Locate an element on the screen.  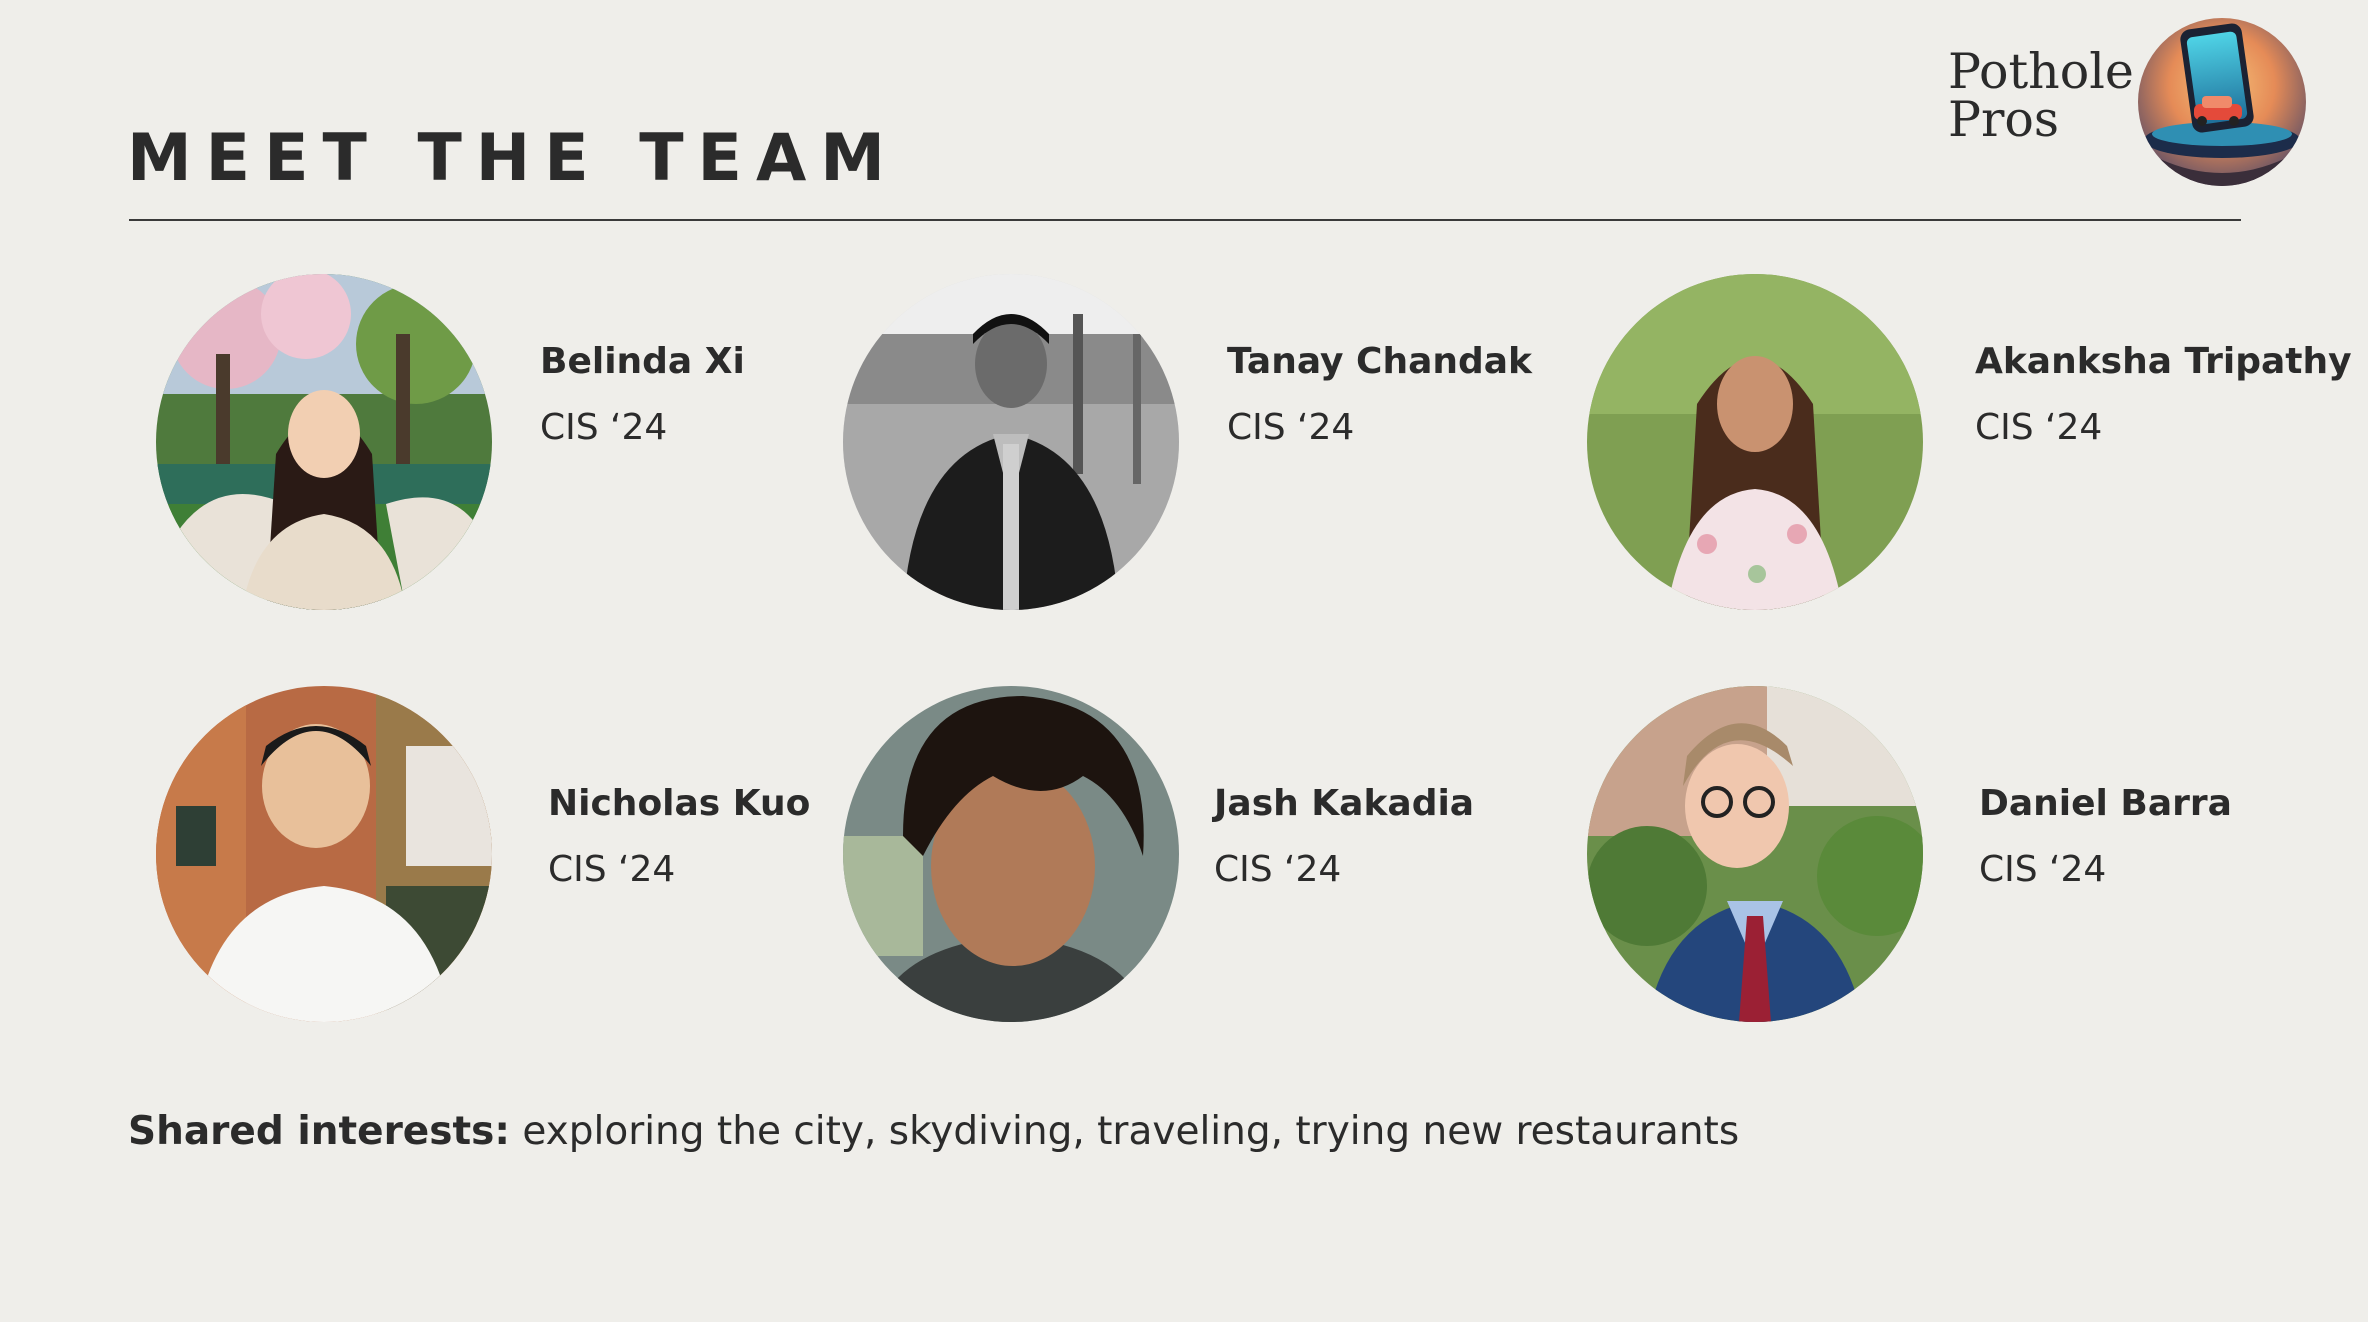
member-name: Tanay Chandak is located at coordinates (1379, 361).